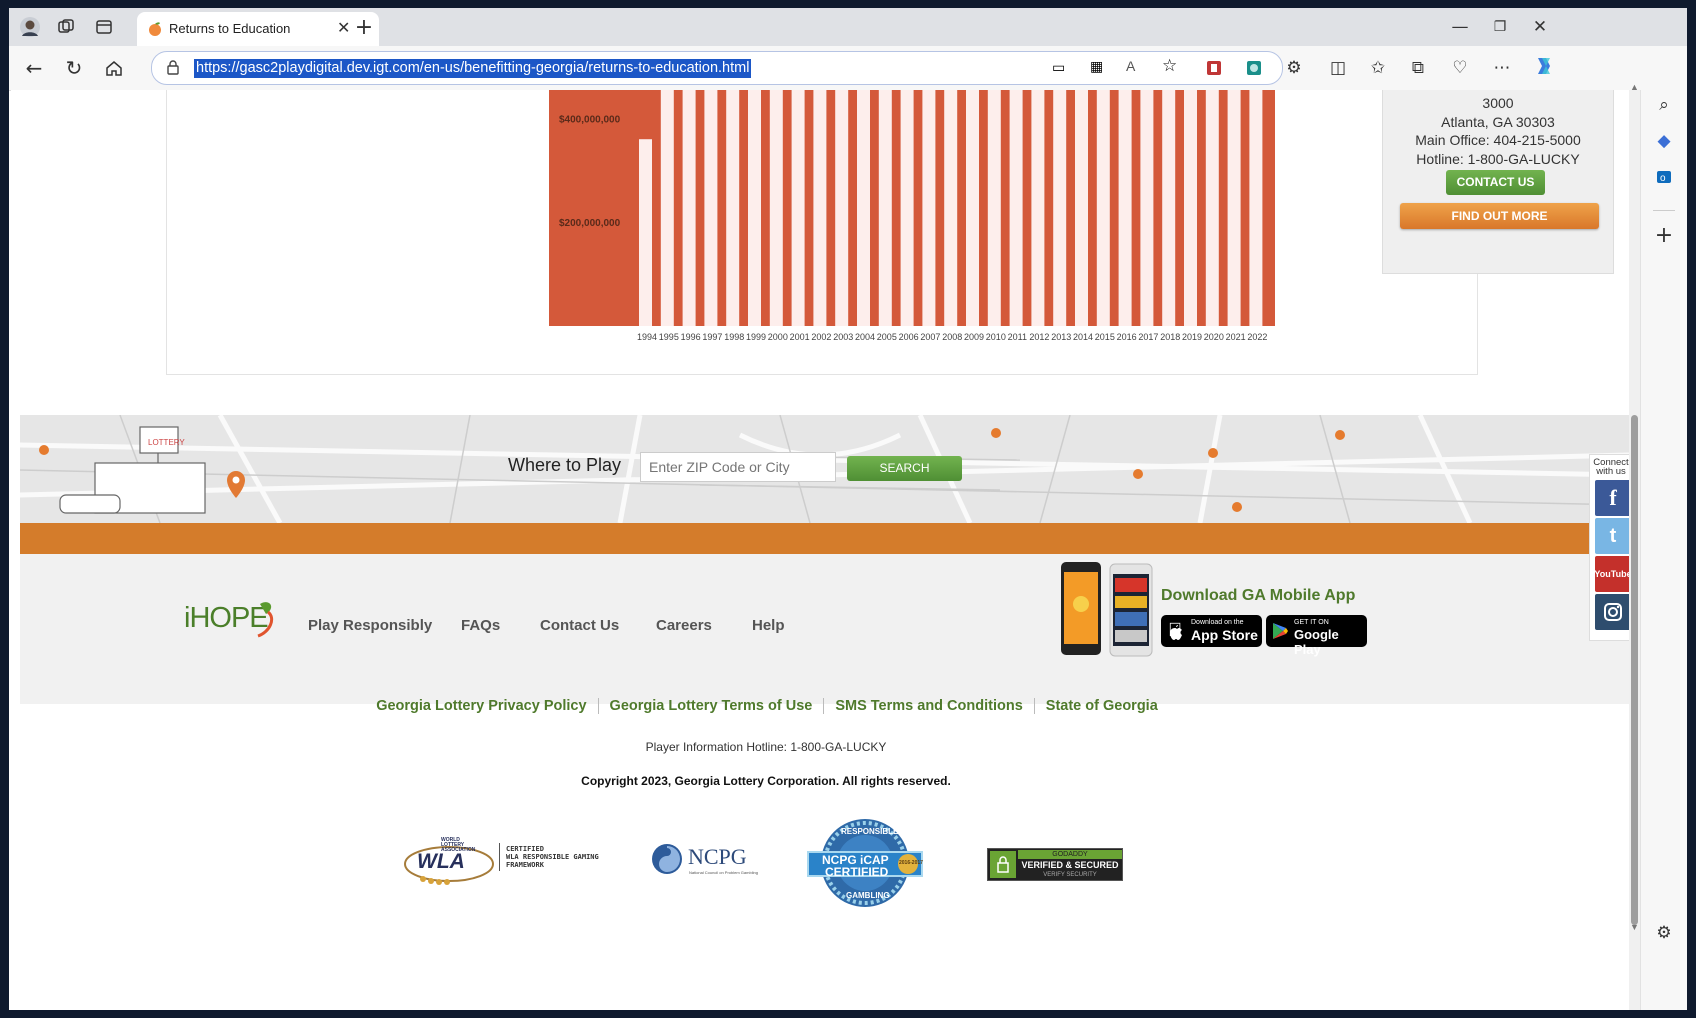 The height and width of the screenshot is (1018, 1696). I want to click on twitter-icon: t, so click(1612, 536).